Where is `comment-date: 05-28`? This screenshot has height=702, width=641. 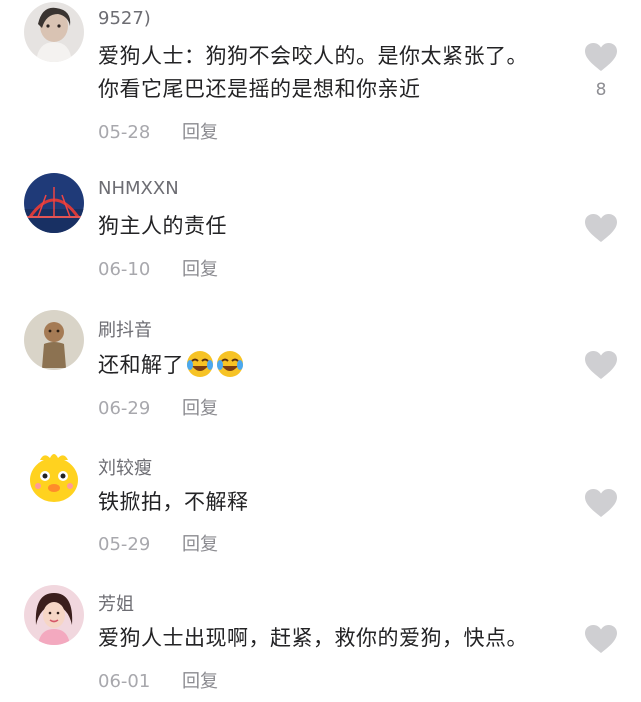 comment-date: 05-28 is located at coordinates (124, 132).